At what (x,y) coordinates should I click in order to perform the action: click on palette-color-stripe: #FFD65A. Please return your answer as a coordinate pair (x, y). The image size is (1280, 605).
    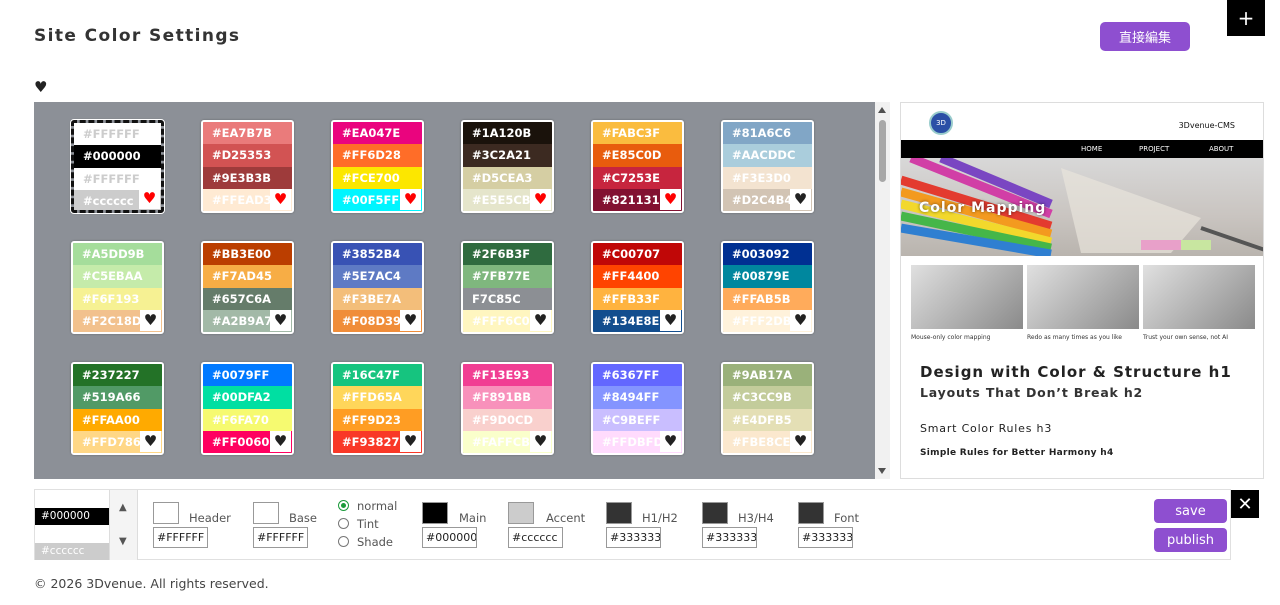
    Looking at the image, I should click on (377, 397).